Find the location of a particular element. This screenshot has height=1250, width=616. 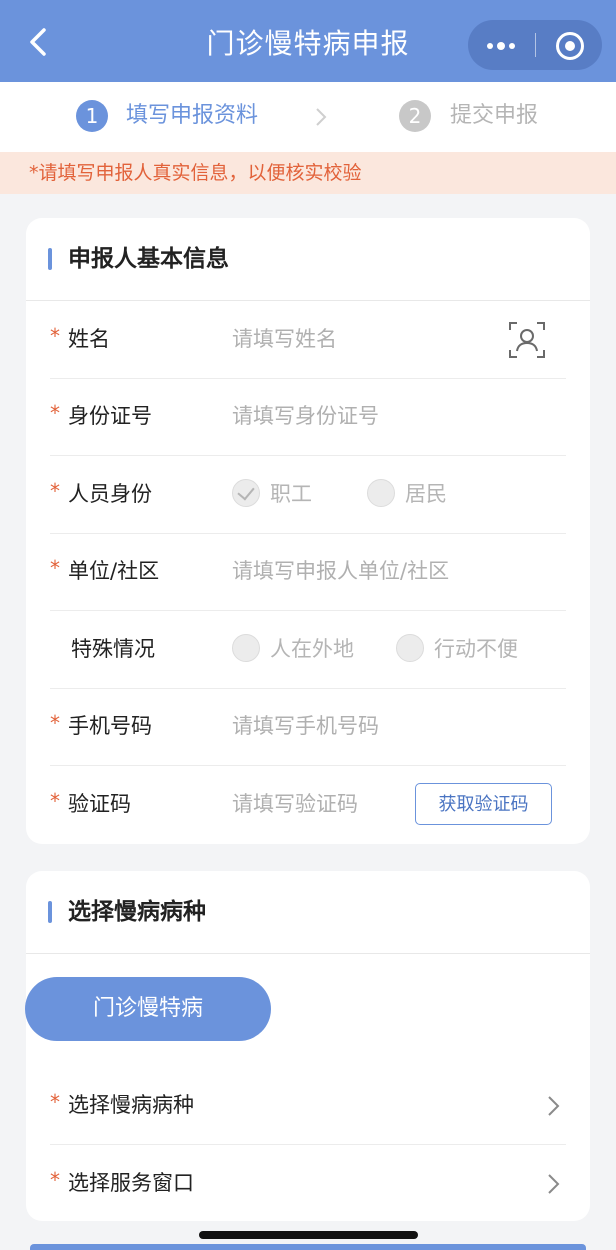

bottom-button-edge is located at coordinates (308, 1247).